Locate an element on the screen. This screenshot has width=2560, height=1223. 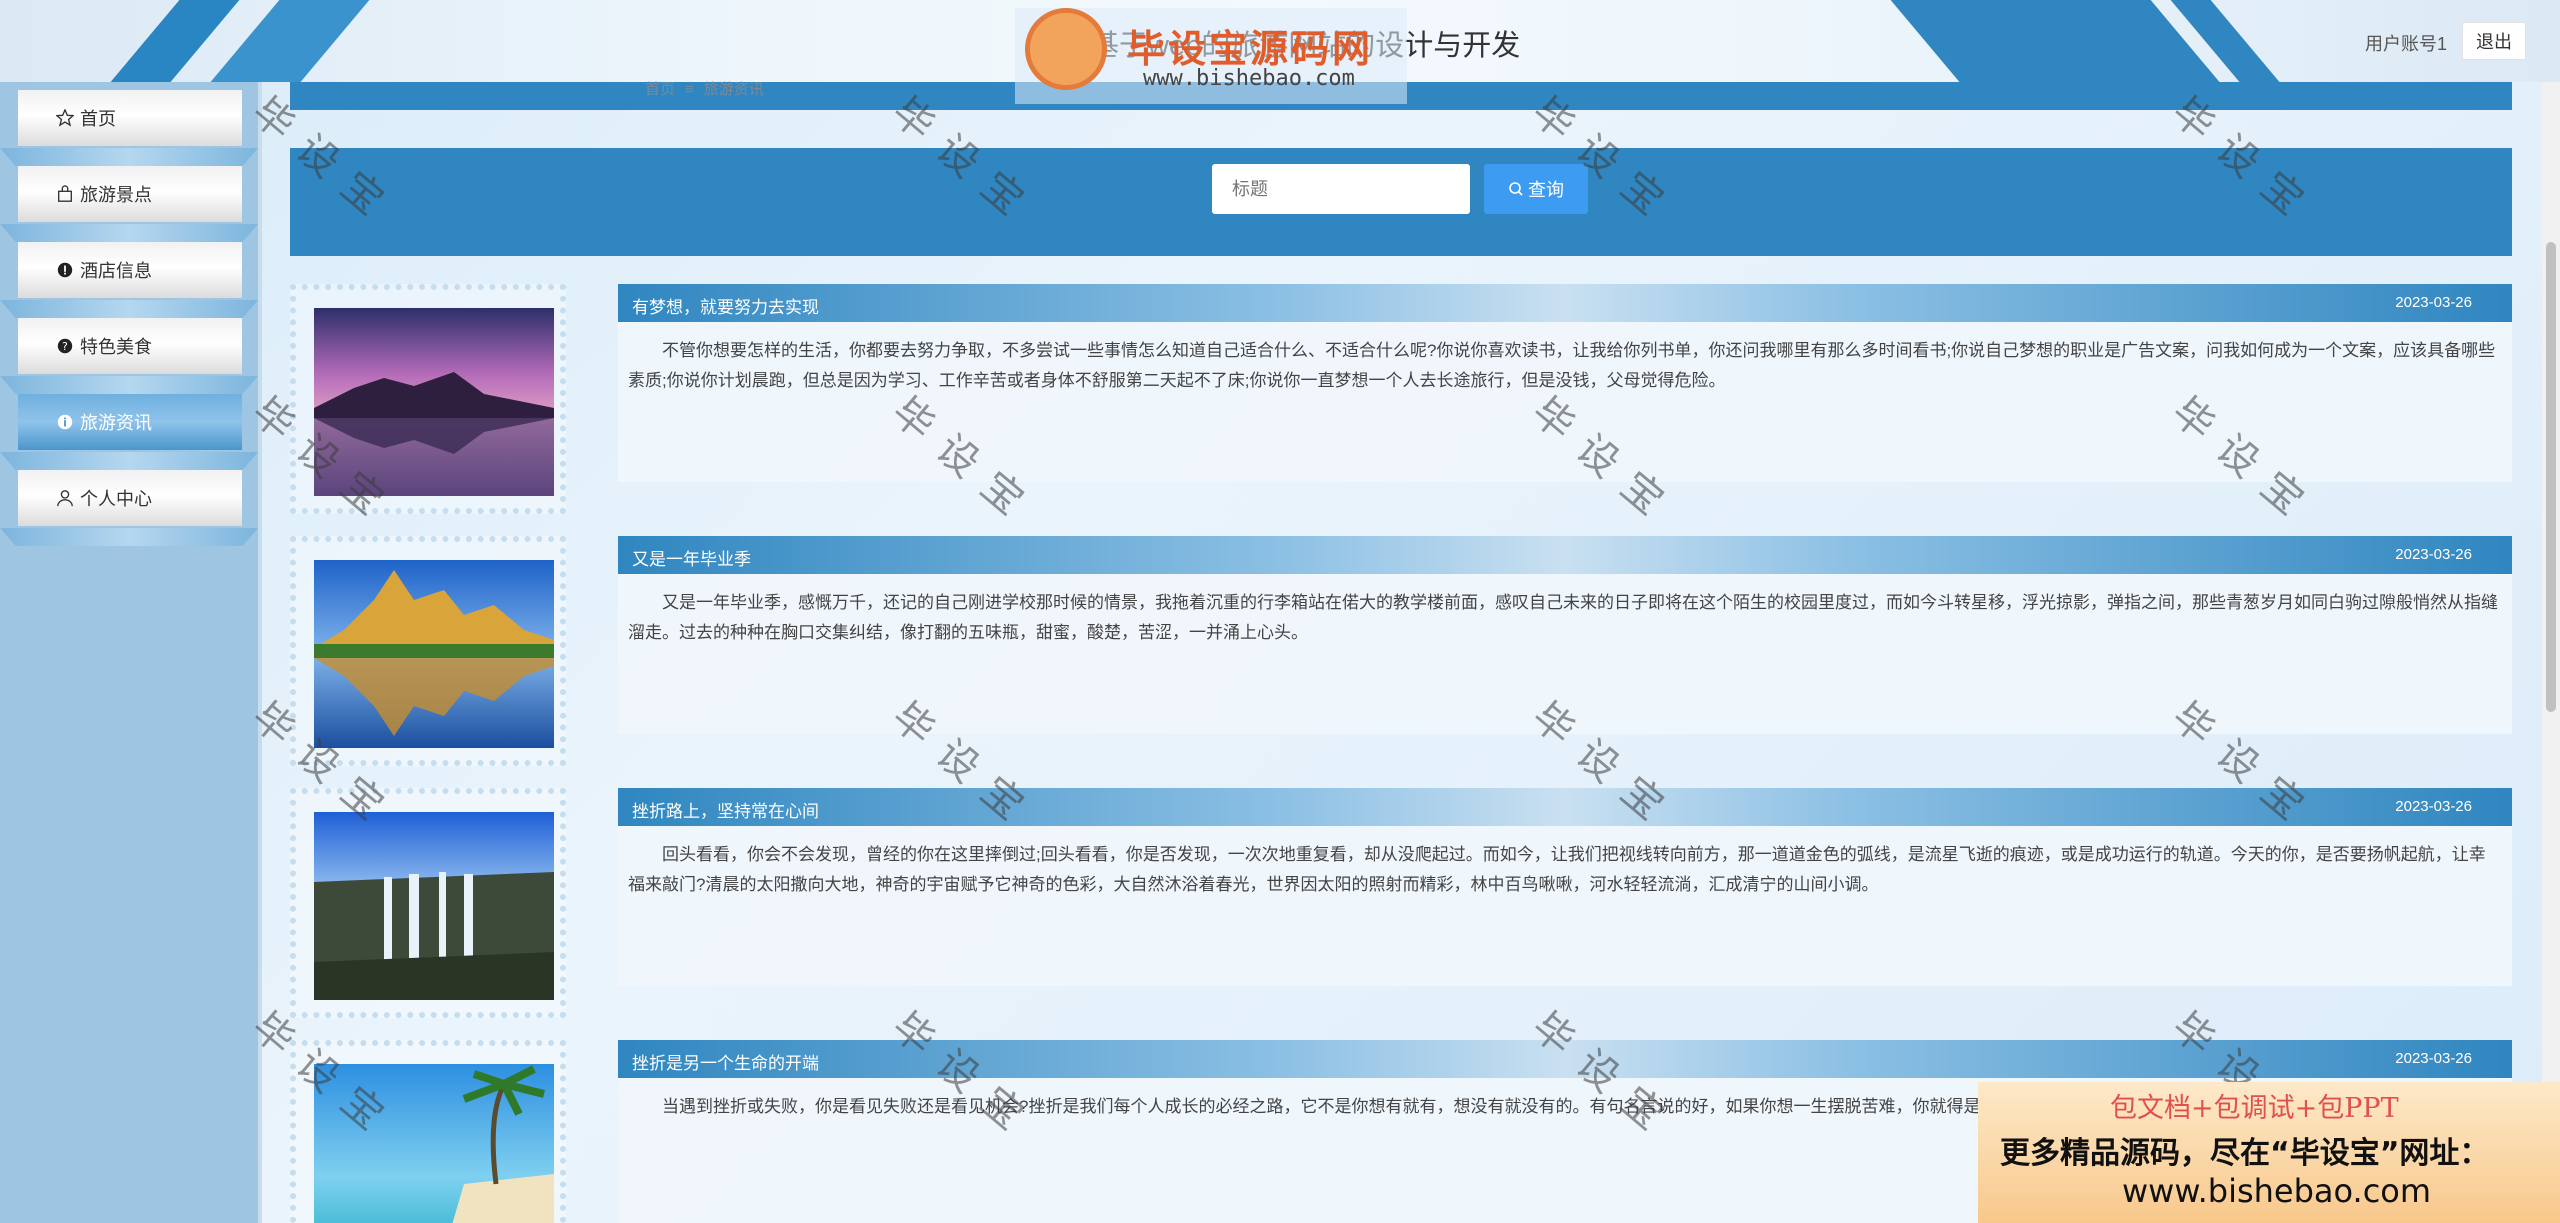
sidebar-item-news: 旅游资讯 is located at coordinates (130, 422).